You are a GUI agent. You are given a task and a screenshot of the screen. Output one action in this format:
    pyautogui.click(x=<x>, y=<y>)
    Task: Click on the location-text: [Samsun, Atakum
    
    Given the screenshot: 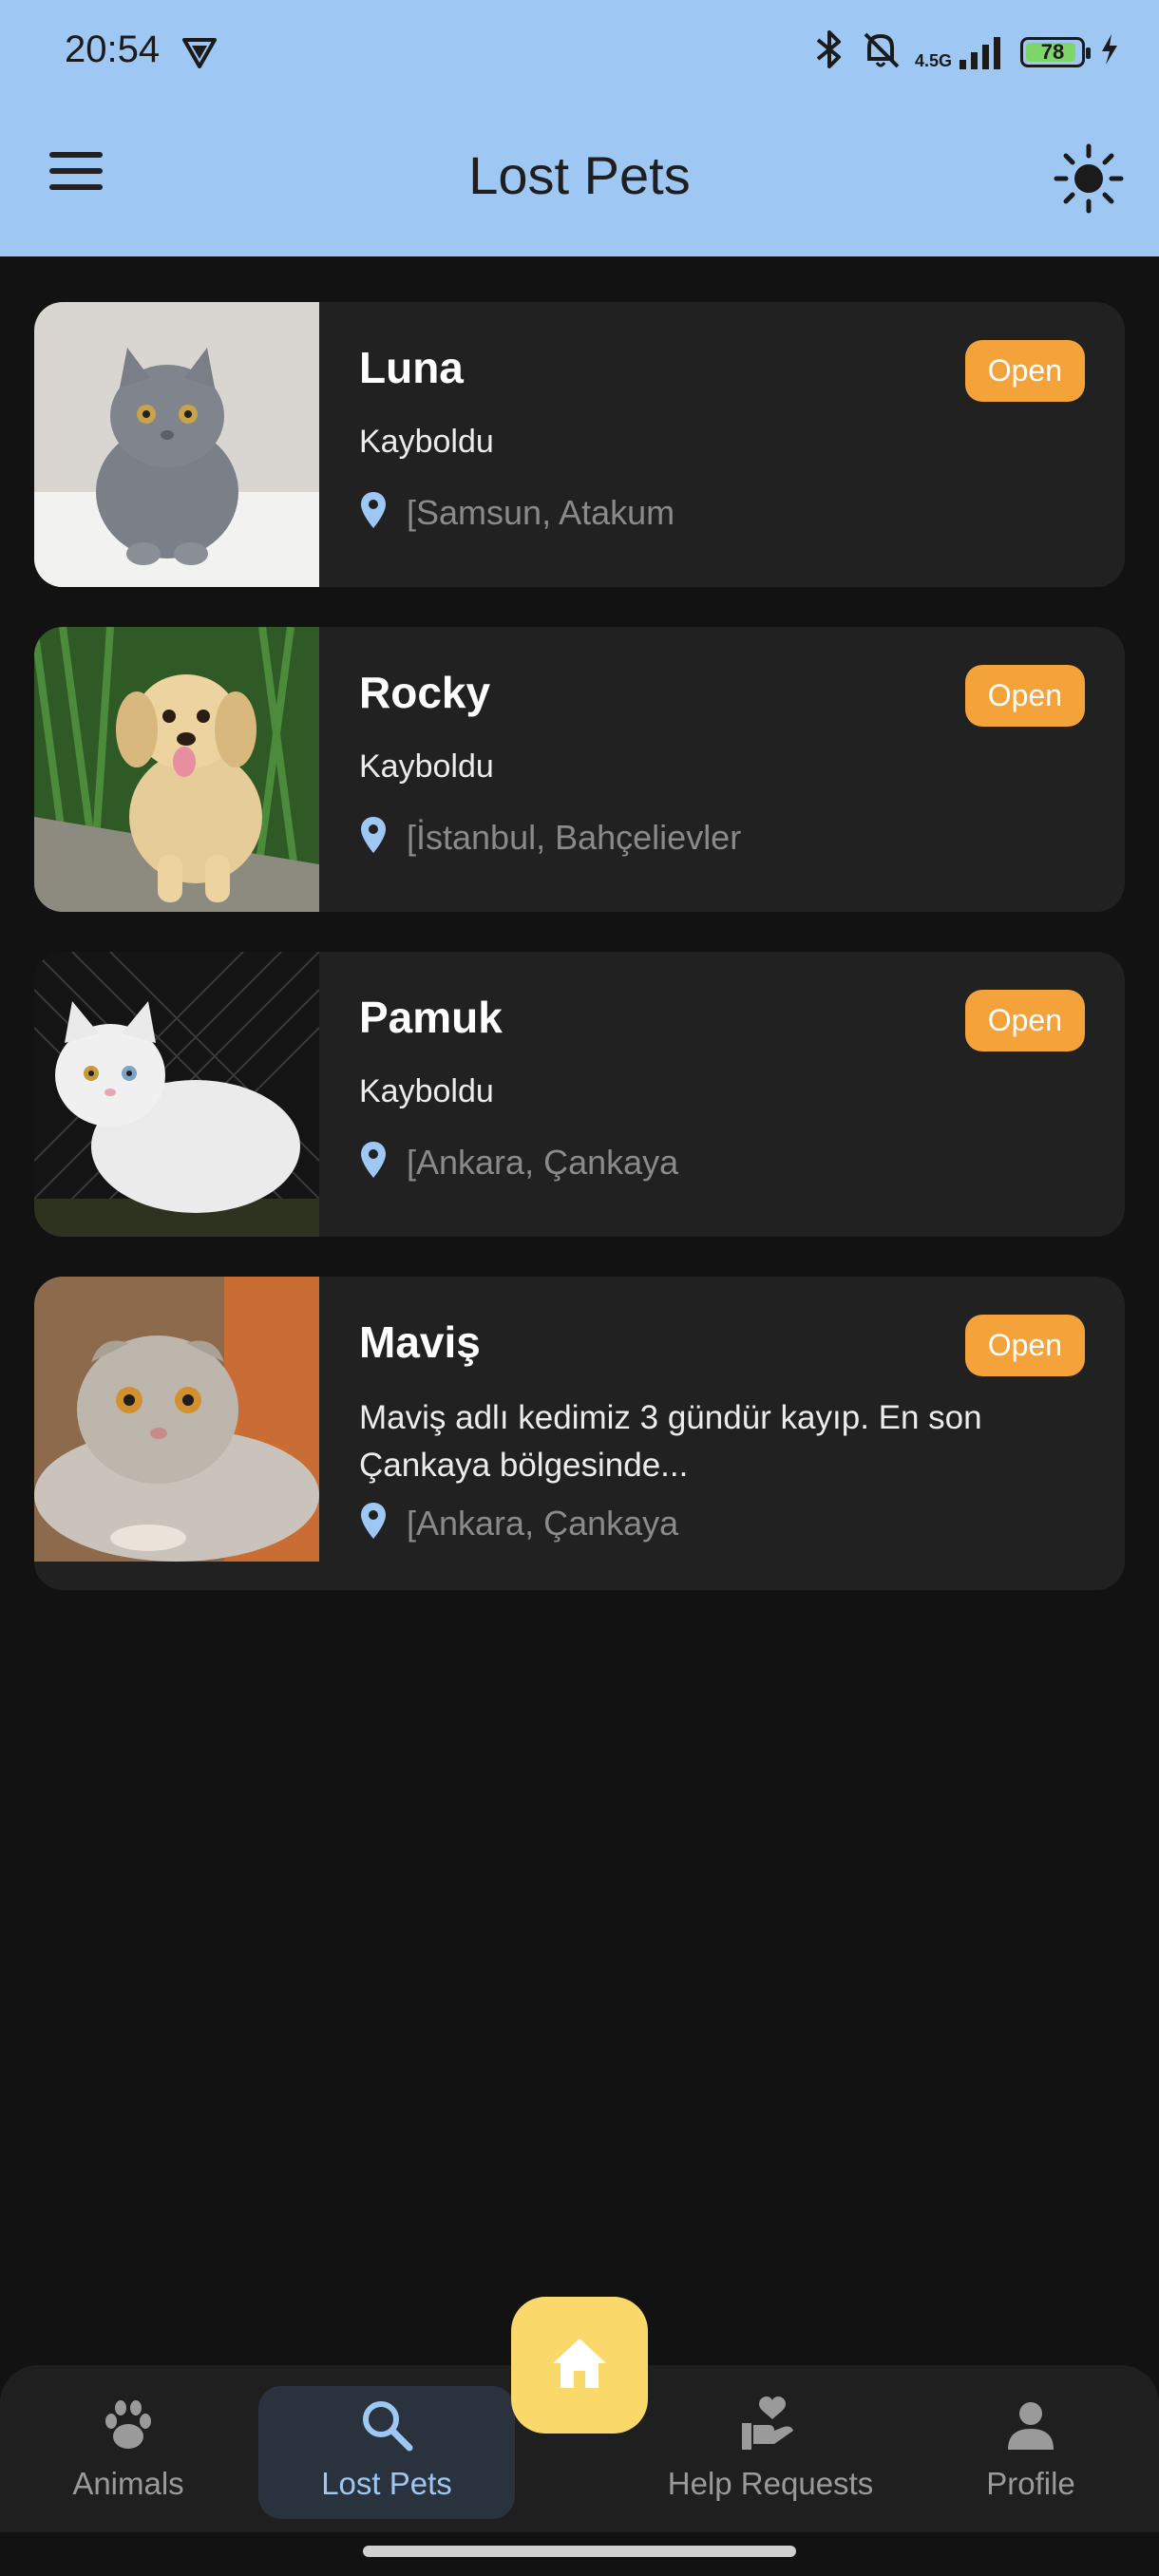 What is the action you would take?
    pyautogui.click(x=541, y=512)
    